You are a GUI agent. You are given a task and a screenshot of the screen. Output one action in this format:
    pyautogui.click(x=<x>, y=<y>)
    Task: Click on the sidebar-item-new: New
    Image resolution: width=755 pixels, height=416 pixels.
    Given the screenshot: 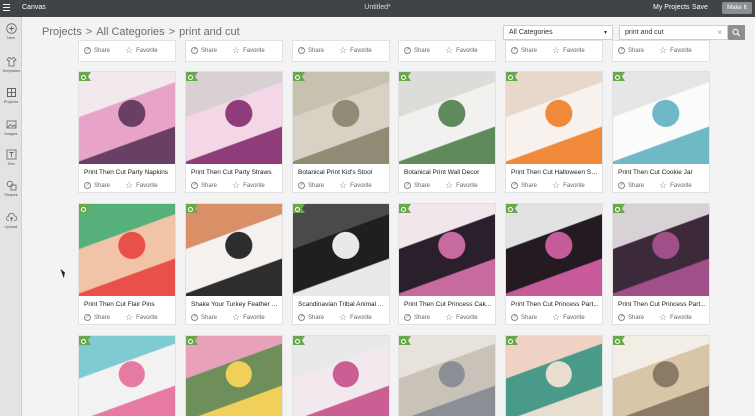 What is the action you would take?
    pyautogui.click(x=11, y=31)
    